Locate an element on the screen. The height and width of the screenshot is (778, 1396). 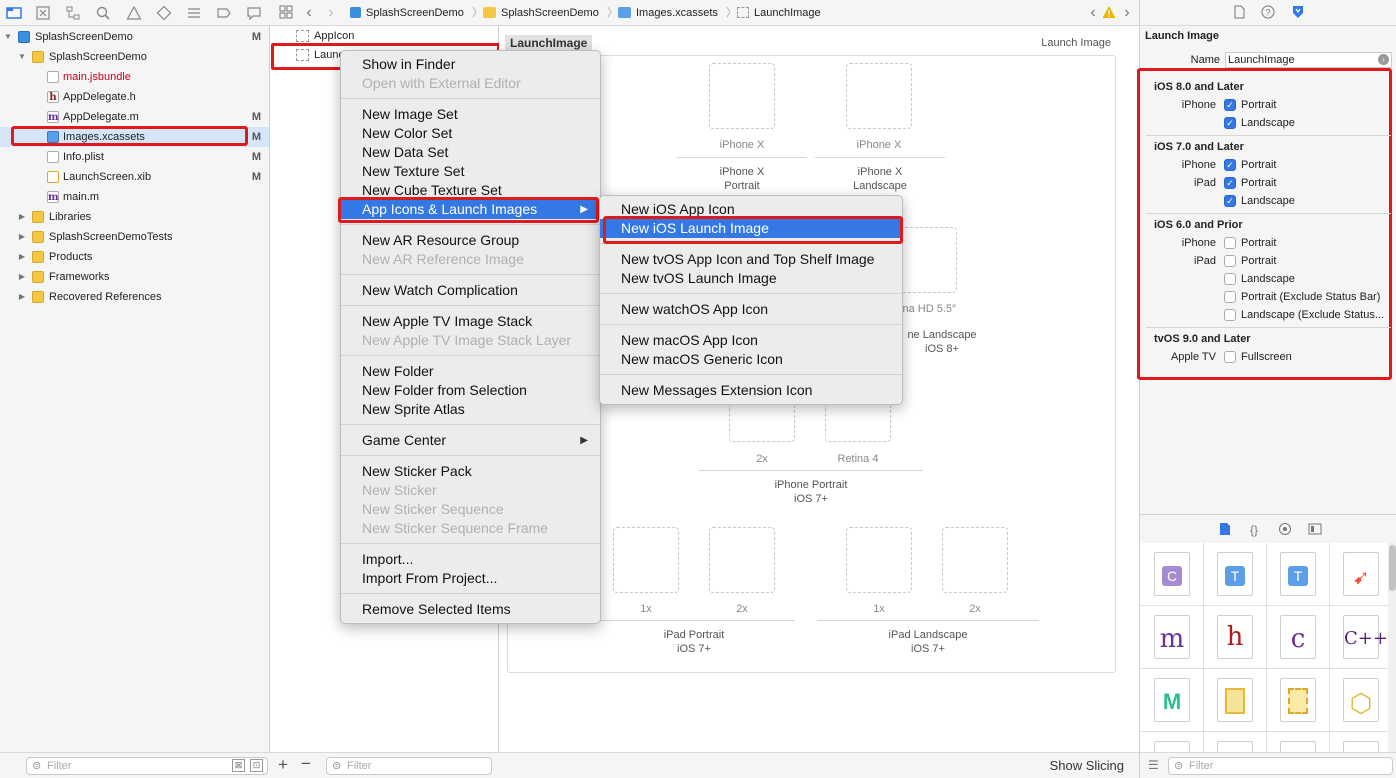
tree-item-group: ▶ SplashScreenDemoTests is located at coordinates (134, 237).